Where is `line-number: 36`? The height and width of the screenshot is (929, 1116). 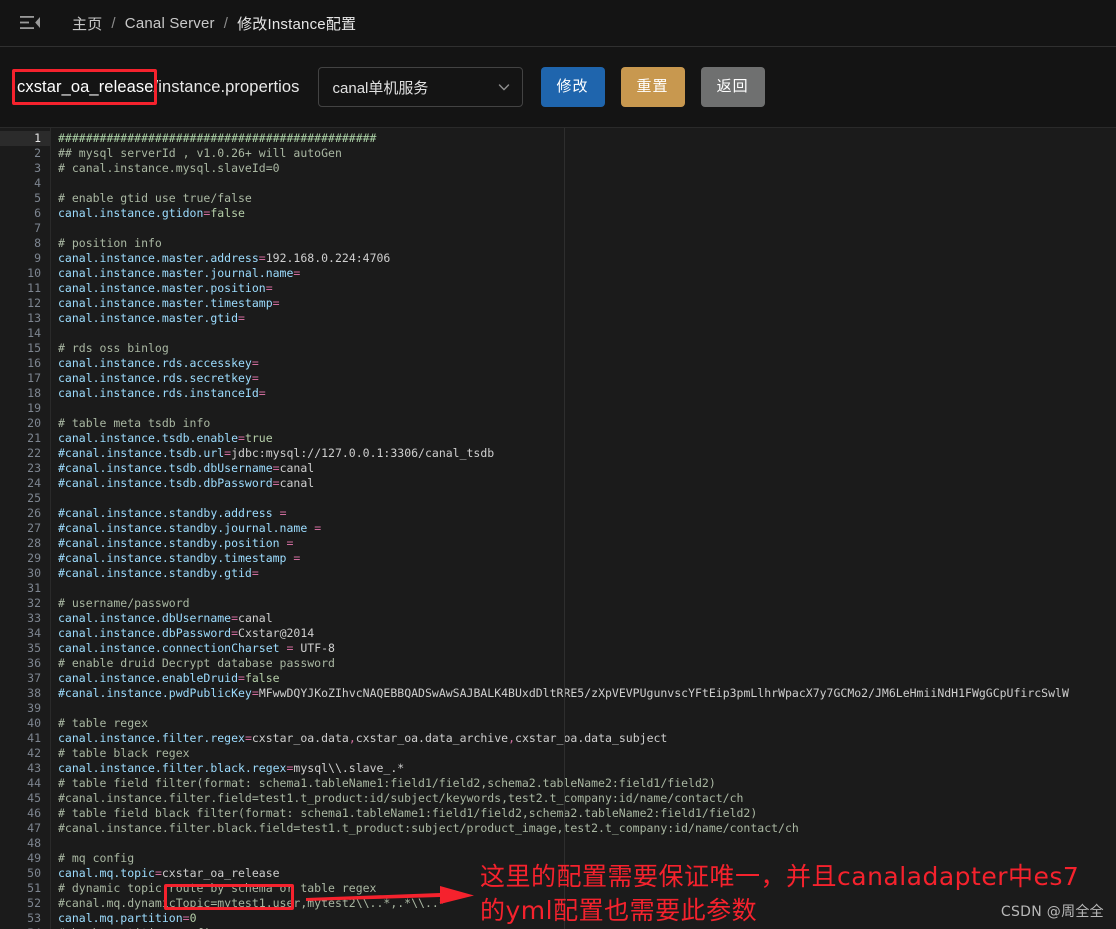
line-number: 36 is located at coordinates (34, 663).